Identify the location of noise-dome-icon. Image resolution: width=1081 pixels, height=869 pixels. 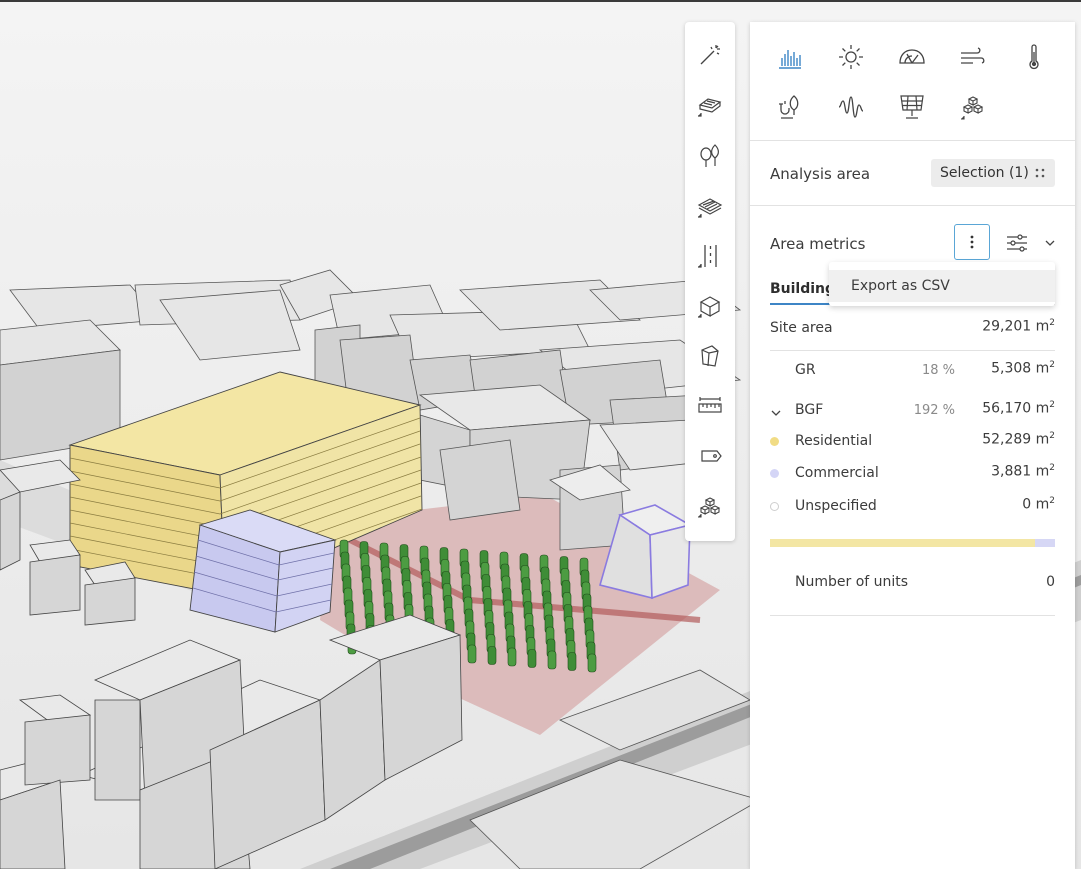
(912, 57).